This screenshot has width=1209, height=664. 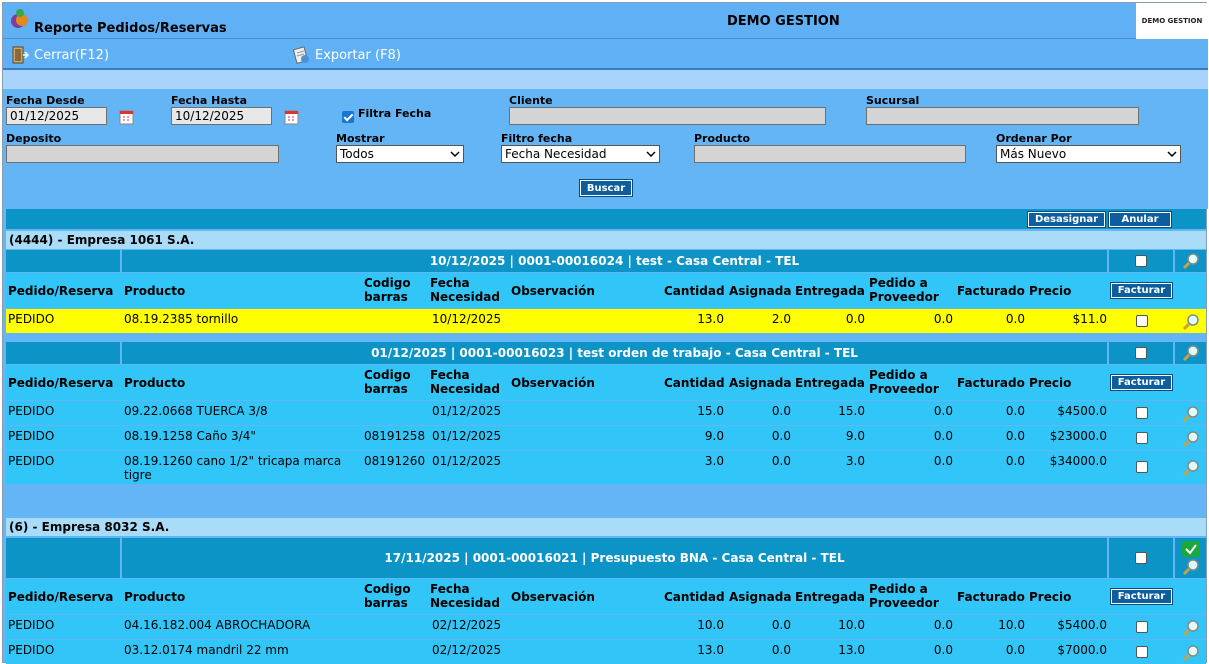 What do you see at coordinates (346, 55) in the screenshot?
I see `export-button: Exportar (F8)` at bounding box center [346, 55].